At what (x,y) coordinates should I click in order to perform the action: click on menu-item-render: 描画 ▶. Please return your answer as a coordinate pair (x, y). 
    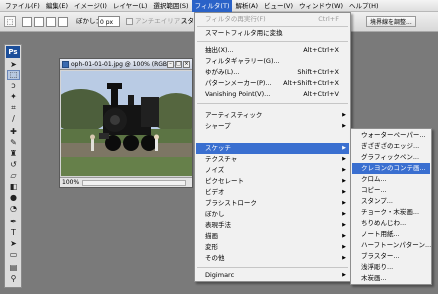
    Looking at the image, I should click on (272, 236).